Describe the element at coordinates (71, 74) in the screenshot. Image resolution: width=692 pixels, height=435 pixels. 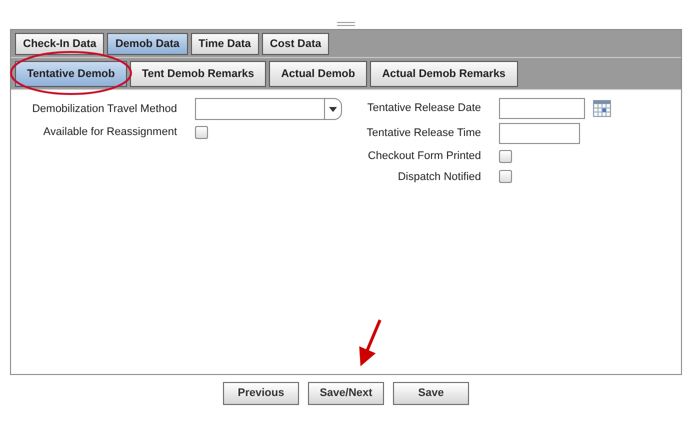
I see `tab: Tentative Demob` at that location.